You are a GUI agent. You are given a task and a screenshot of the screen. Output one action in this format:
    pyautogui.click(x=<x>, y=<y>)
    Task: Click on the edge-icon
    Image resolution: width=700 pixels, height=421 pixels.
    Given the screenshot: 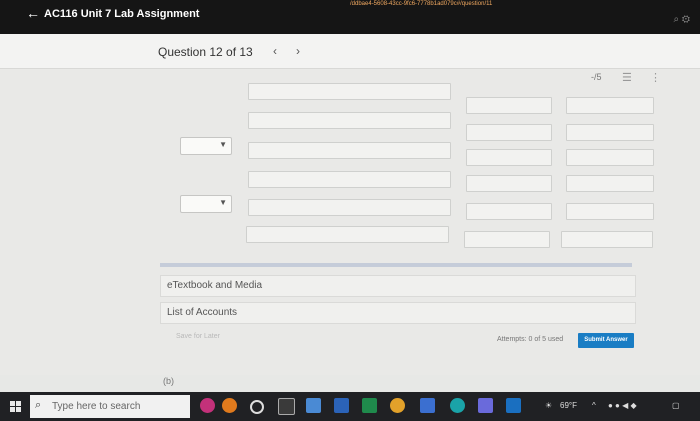 What is the action you would take?
    pyautogui.click(x=457, y=405)
    